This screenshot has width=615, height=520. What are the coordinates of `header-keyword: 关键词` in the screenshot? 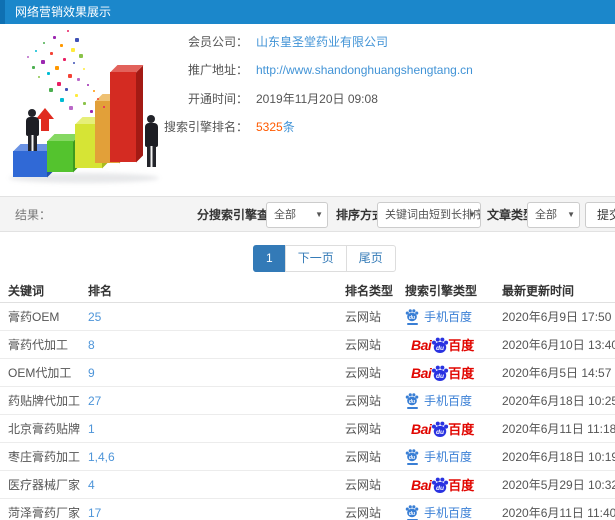 It's located at (26, 290).